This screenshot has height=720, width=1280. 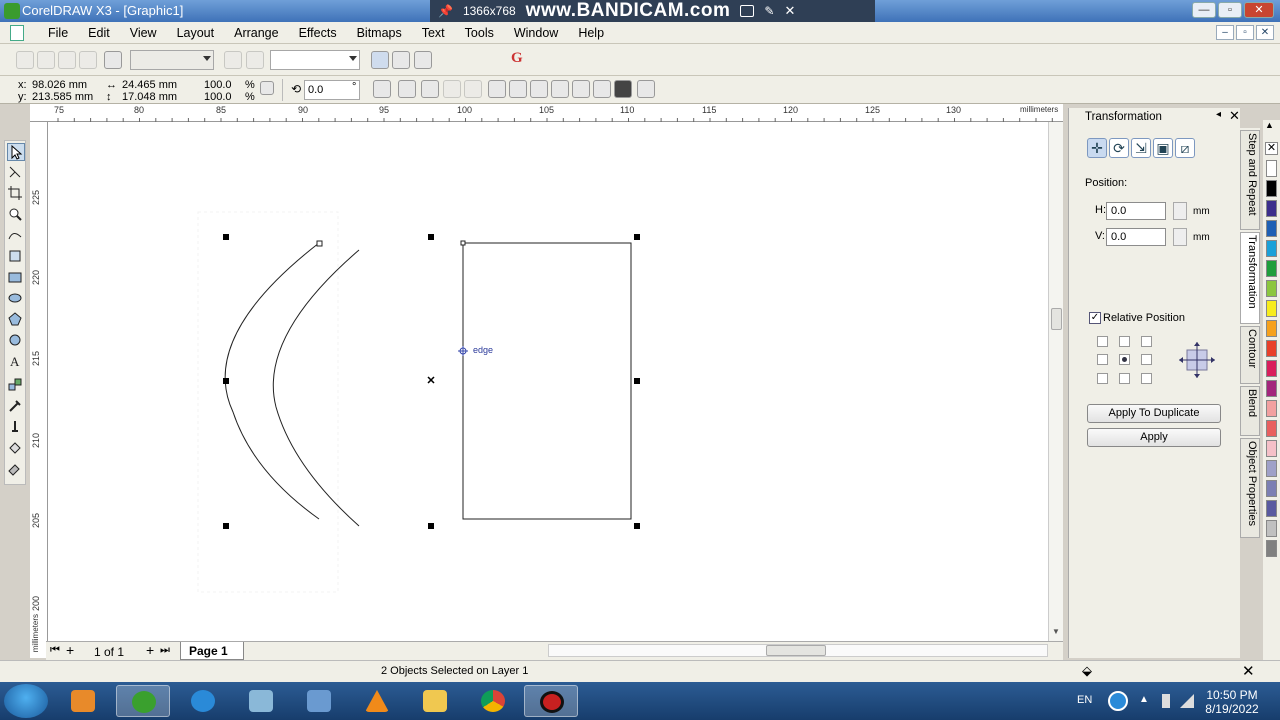 I want to click on anchor-bottom-right, so click(x=1146, y=378).